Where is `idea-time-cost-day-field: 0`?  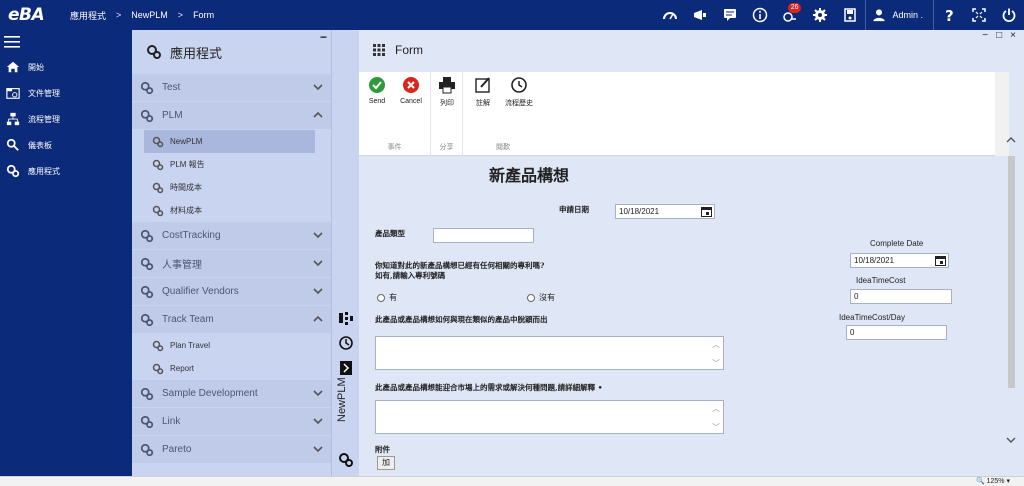
idea-time-cost-day-field: 0 is located at coordinates (896, 332).